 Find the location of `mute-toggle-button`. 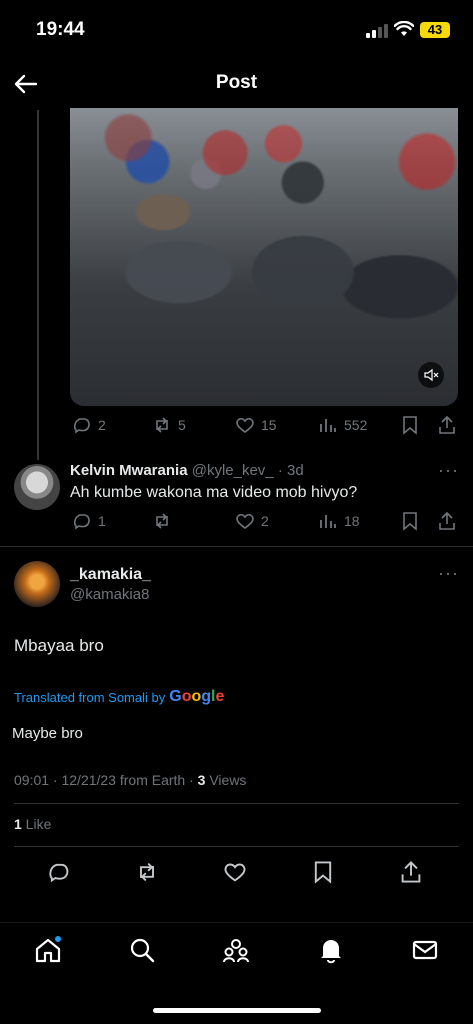

mute-toggle-button is located at coordinates (431, 375).